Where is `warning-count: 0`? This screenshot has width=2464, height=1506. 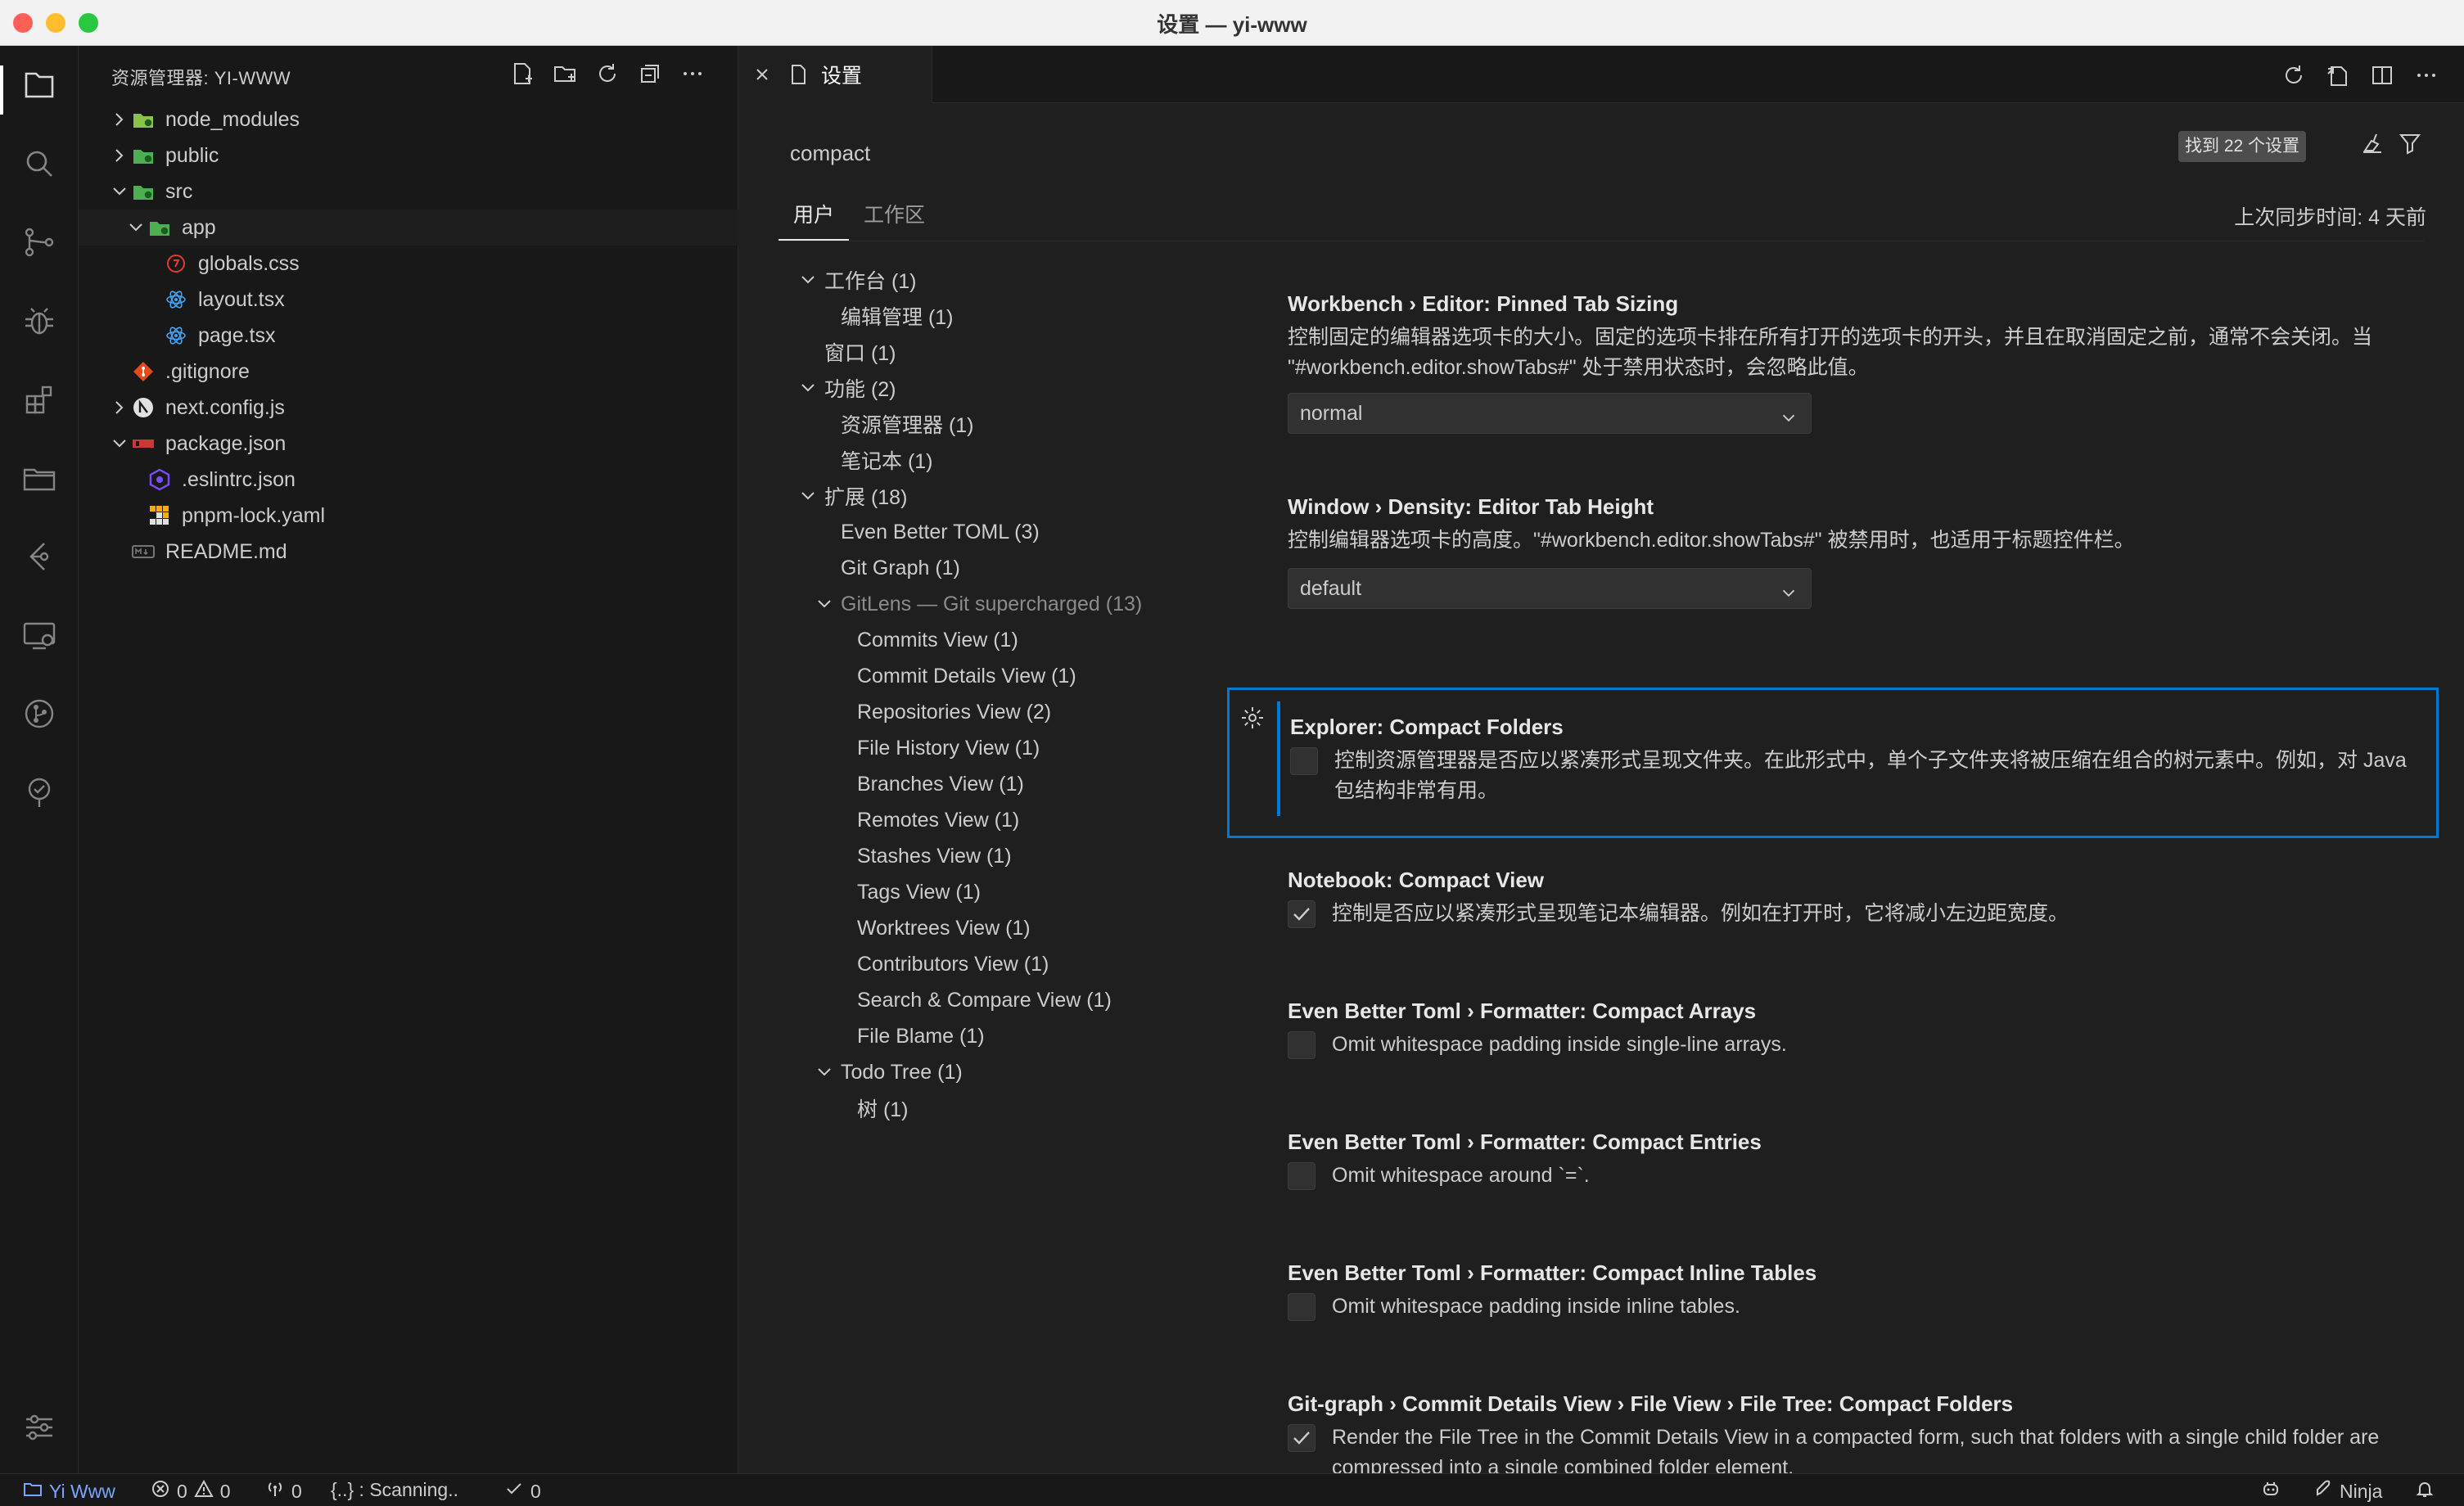 warning-count: 0 is located at coordinates (225, 1491).